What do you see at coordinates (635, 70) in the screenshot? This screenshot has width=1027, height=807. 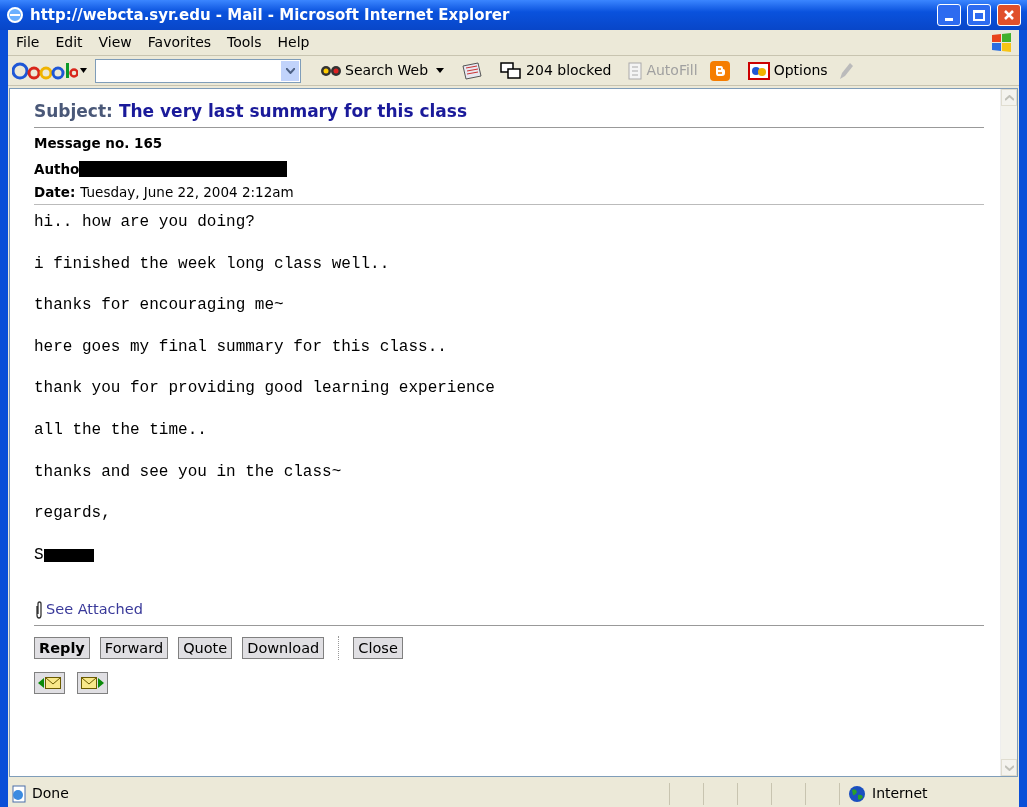 I see `form-icon` at bounding box center [635, 70].